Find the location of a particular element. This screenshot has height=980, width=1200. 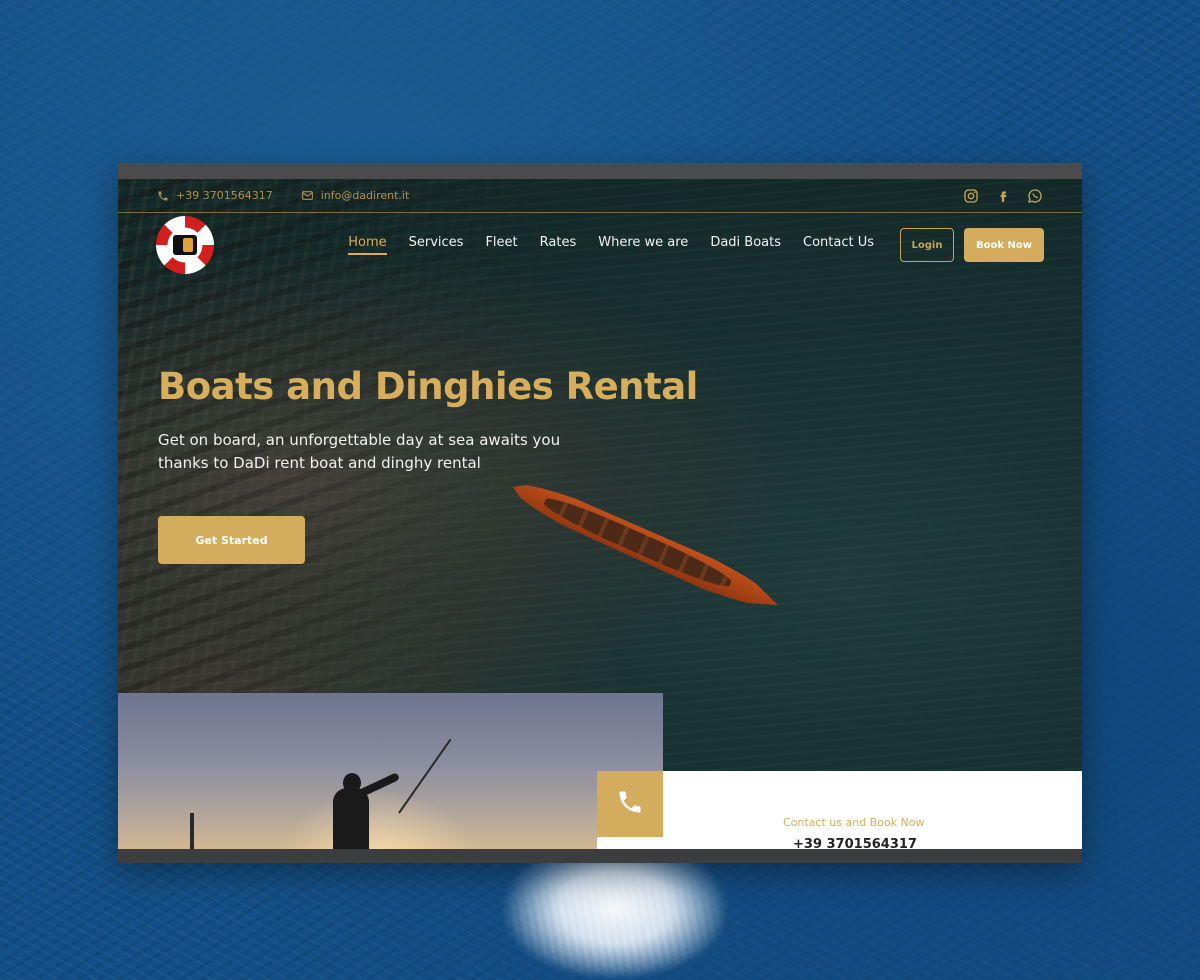

nav-item-dadi-boats: Dadi Boats is located at coordinates (745, 245).